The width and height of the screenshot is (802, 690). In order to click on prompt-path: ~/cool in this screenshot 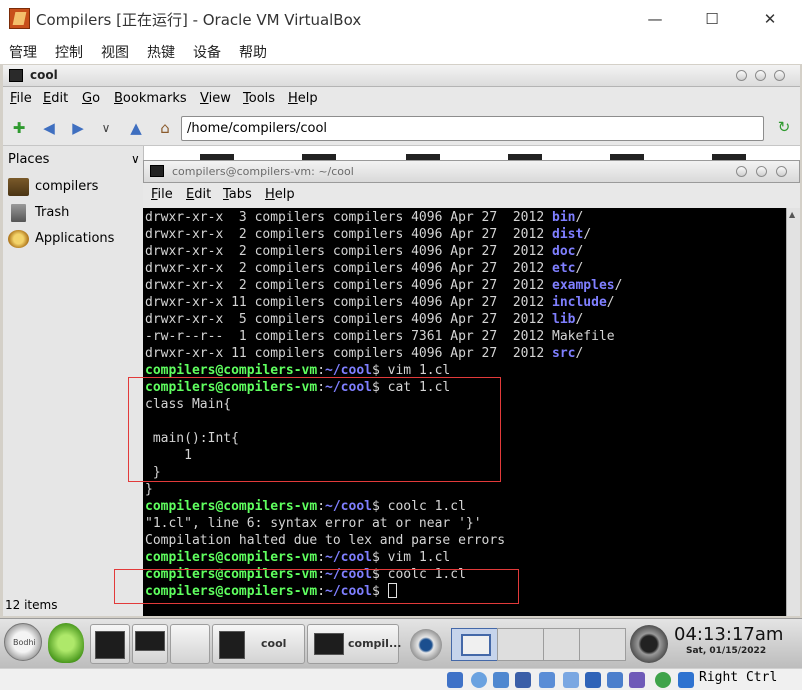, I will do `click(348, 506)`.